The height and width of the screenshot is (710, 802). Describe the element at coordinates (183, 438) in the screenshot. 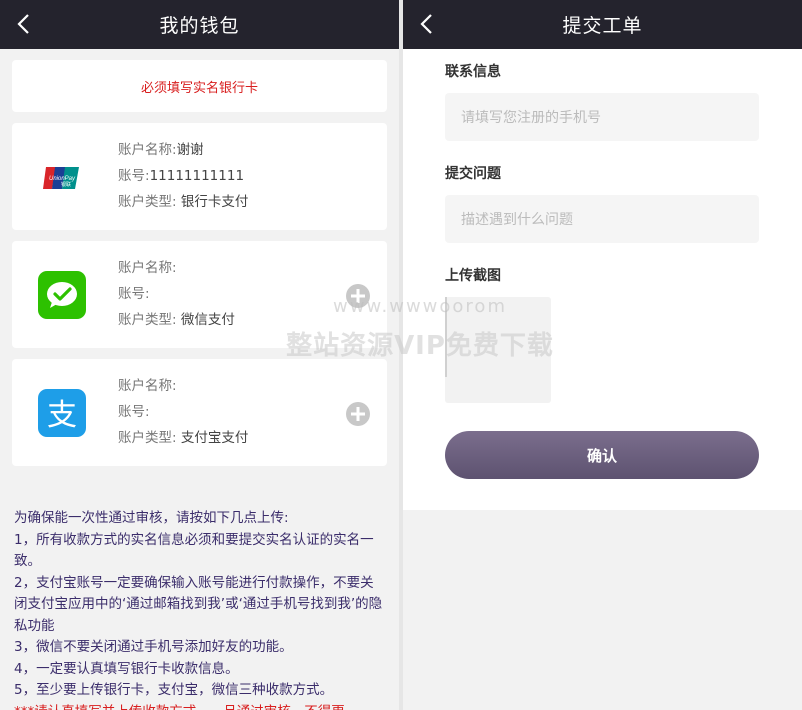

I see `account-type-row: 账户类型: 支付宝支付` at that location.